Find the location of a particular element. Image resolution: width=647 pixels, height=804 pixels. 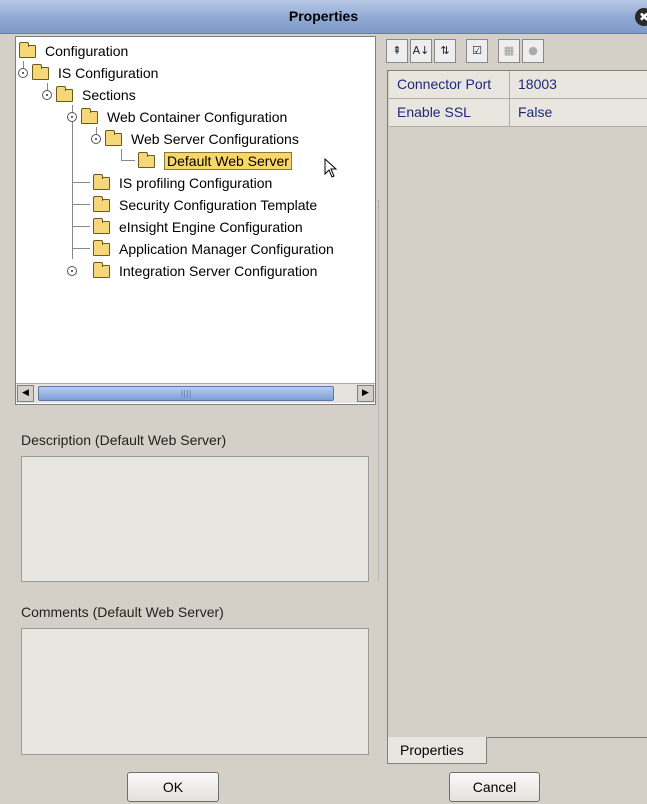

tree-item-web-container-configuration: Web Container Configuration is located at coordinates (184, 117).